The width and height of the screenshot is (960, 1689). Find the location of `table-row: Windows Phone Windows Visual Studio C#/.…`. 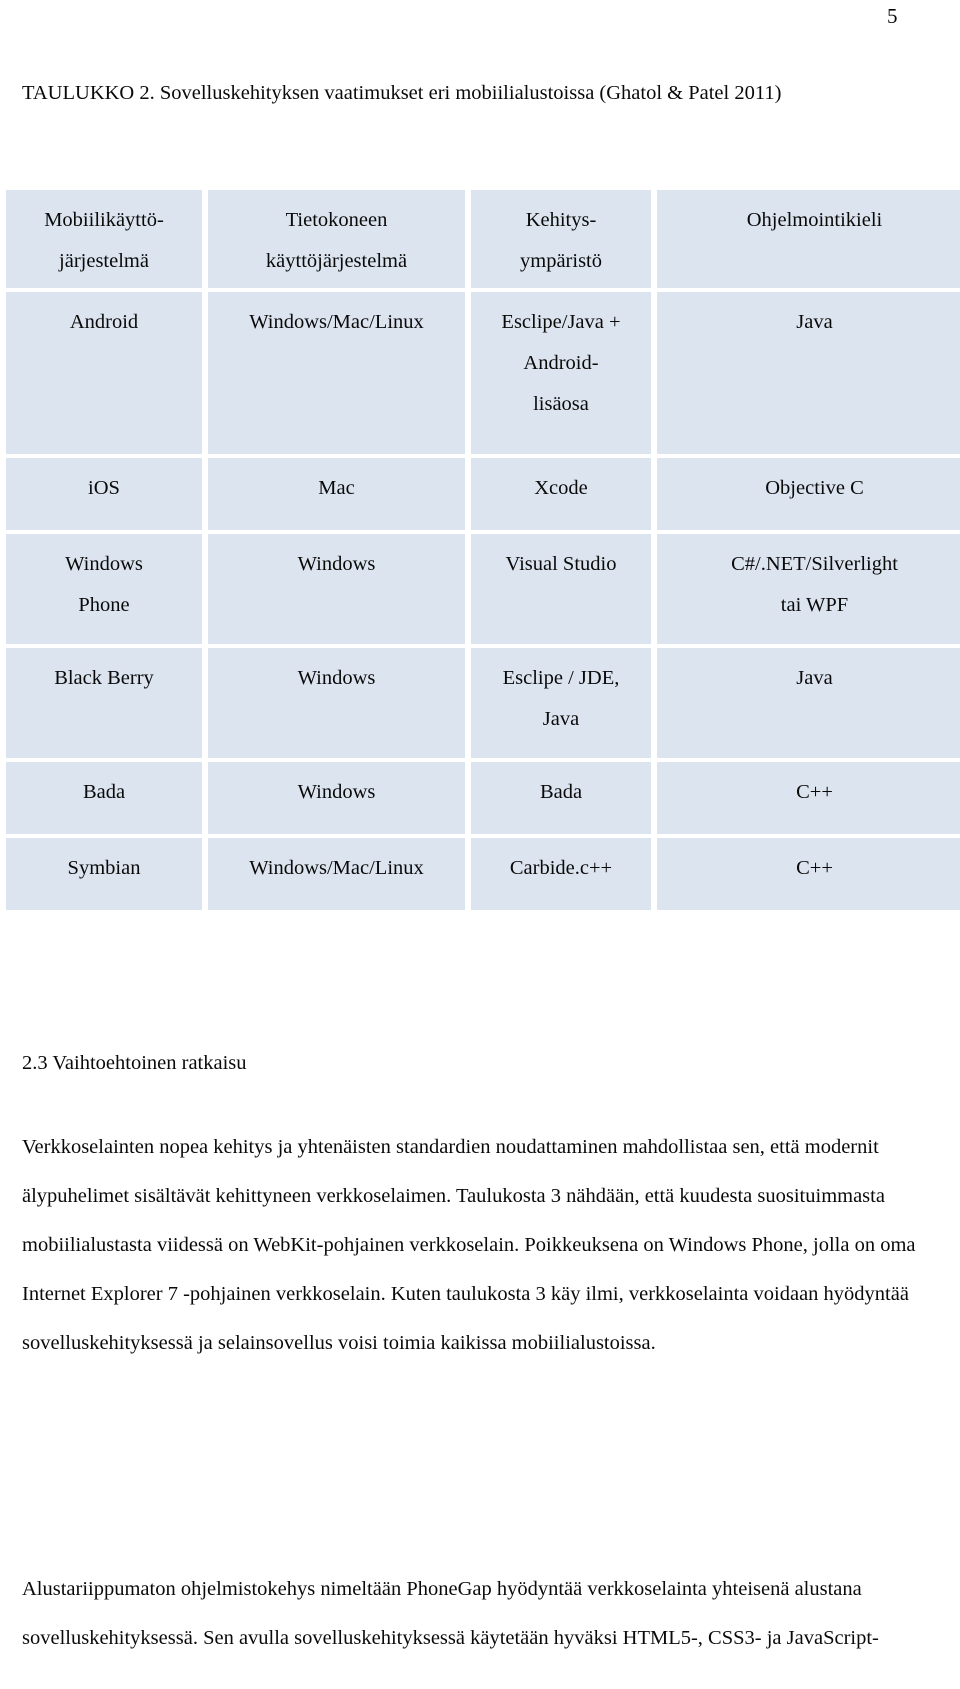

table-row: Windows Phone Windows Visual Studio C#/.… is located at coordinates (483, 589).